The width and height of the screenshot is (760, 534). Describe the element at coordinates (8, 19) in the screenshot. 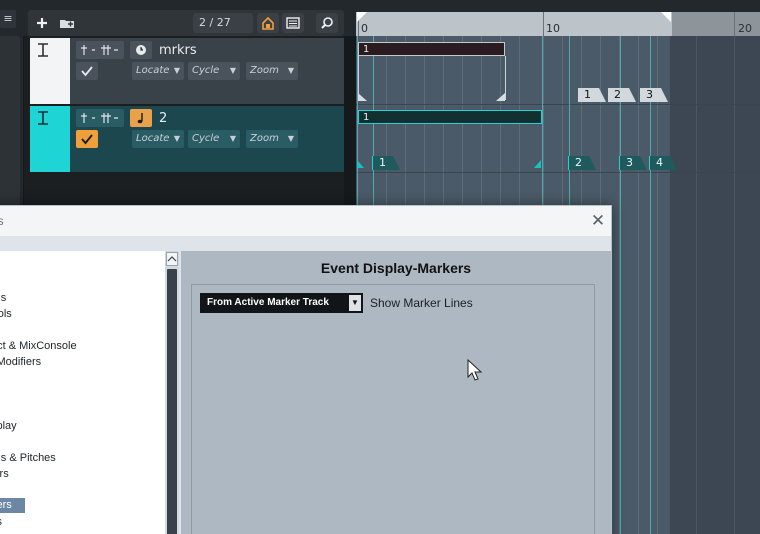

I see `menu-button: ≡` at that location.